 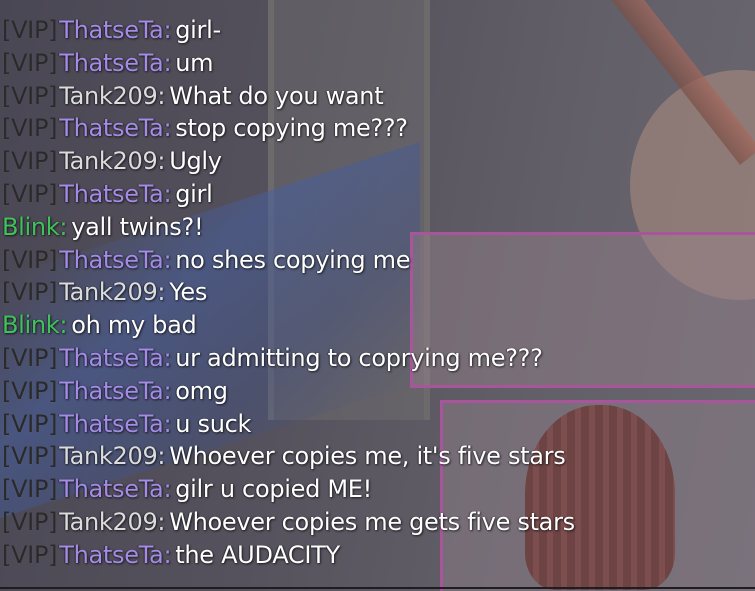 What do you see at coordinates (257, 554) in the screenshot?
I see `chat-message-text: the AUDACITY` at bounding box center [257, 554].